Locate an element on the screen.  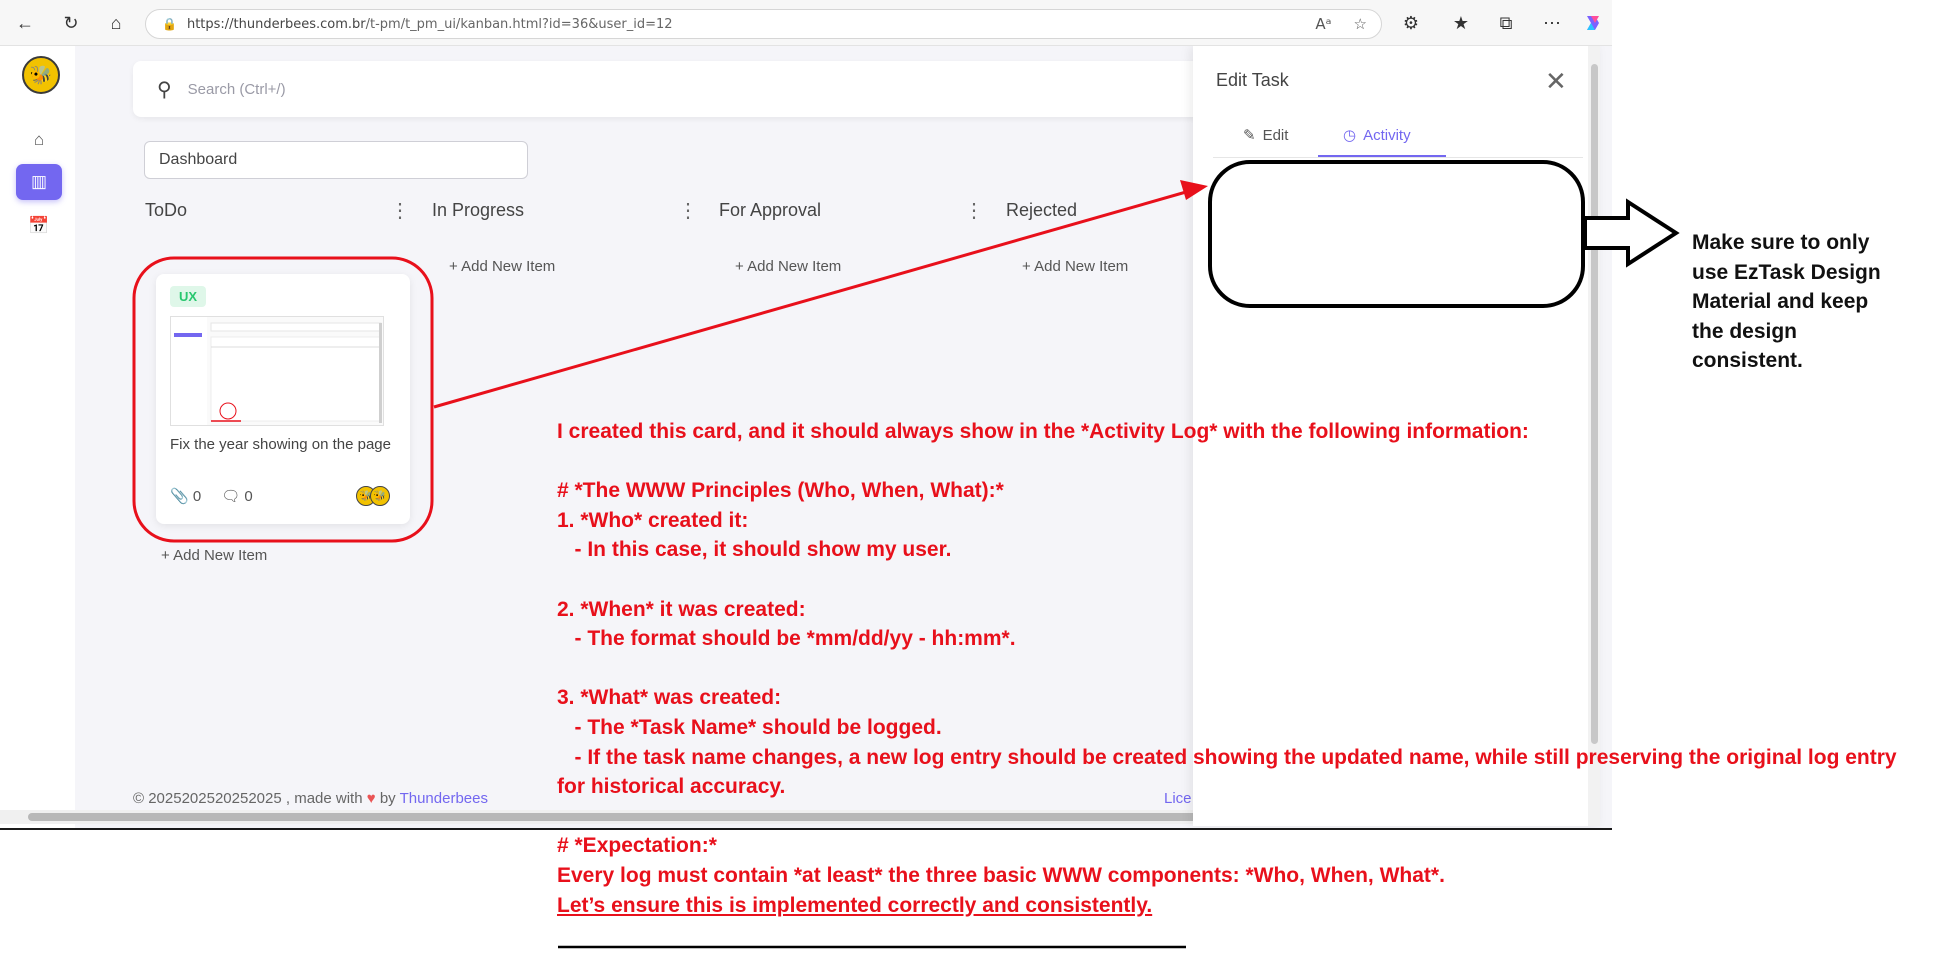
favorite-star-icon: ☆ is located at coordinates (1360, 24).